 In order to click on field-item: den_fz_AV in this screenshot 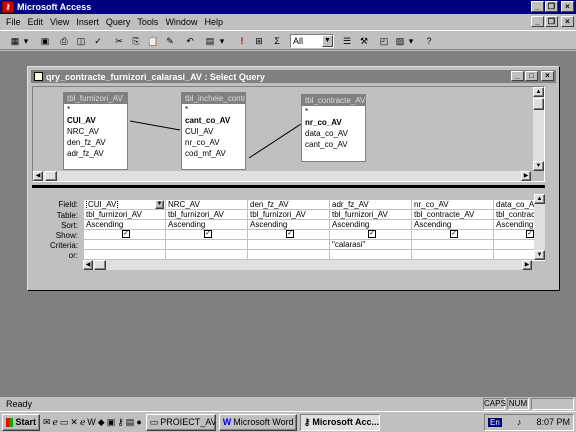, I will do `click(95, 142)`.